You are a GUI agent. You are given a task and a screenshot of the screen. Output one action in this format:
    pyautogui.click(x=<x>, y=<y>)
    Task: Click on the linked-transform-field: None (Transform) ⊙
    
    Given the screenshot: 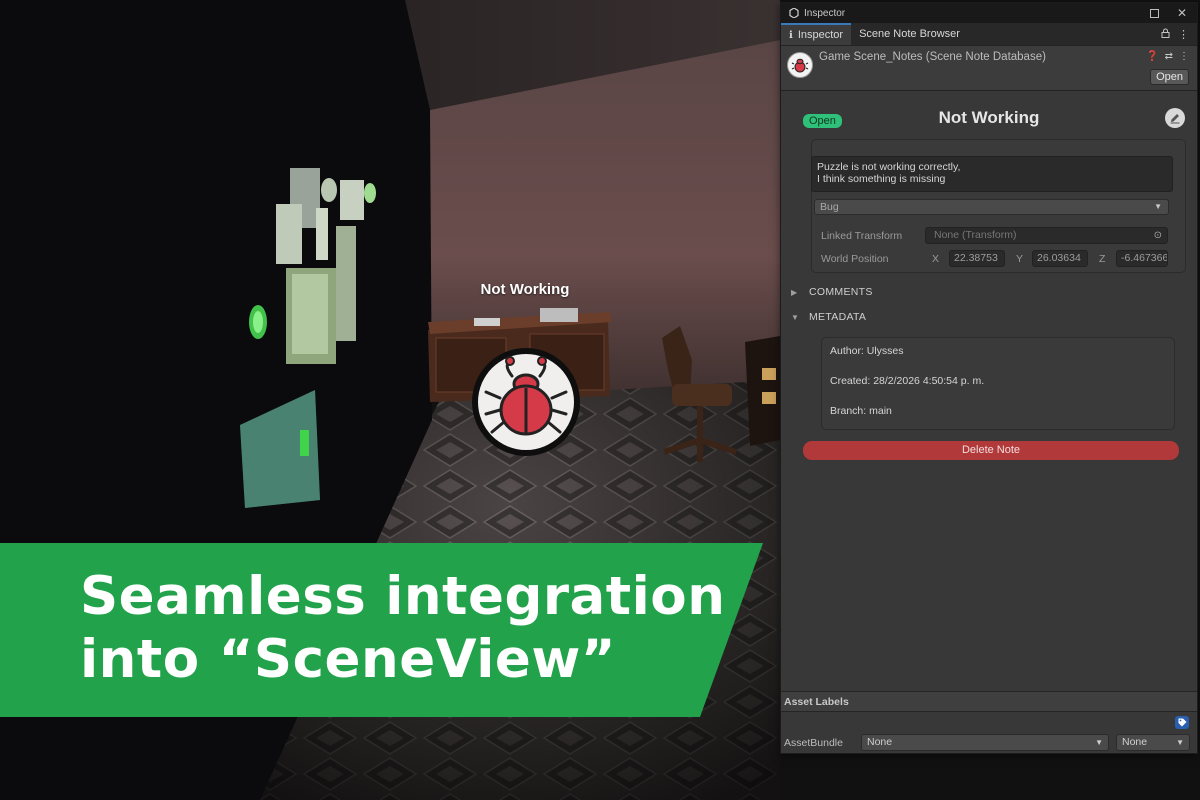 What is the action you would take?
    pyautogui.click(x=1046, y=235)
    